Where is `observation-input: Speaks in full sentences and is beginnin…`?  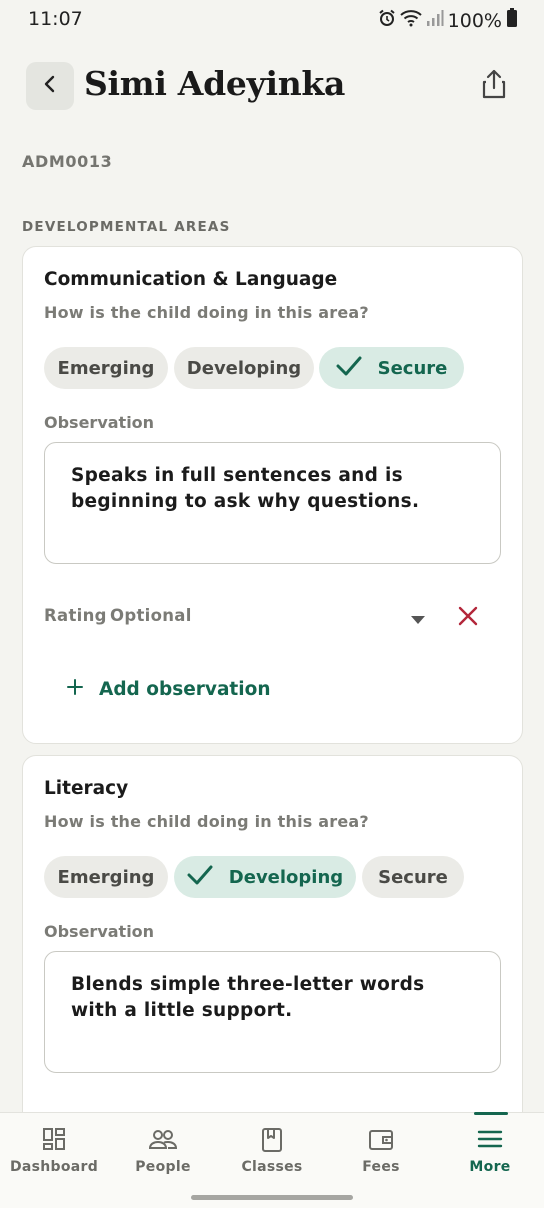
observation-input: Speaks in full sentences and is beginnin… is located at coordinates (272, 503).